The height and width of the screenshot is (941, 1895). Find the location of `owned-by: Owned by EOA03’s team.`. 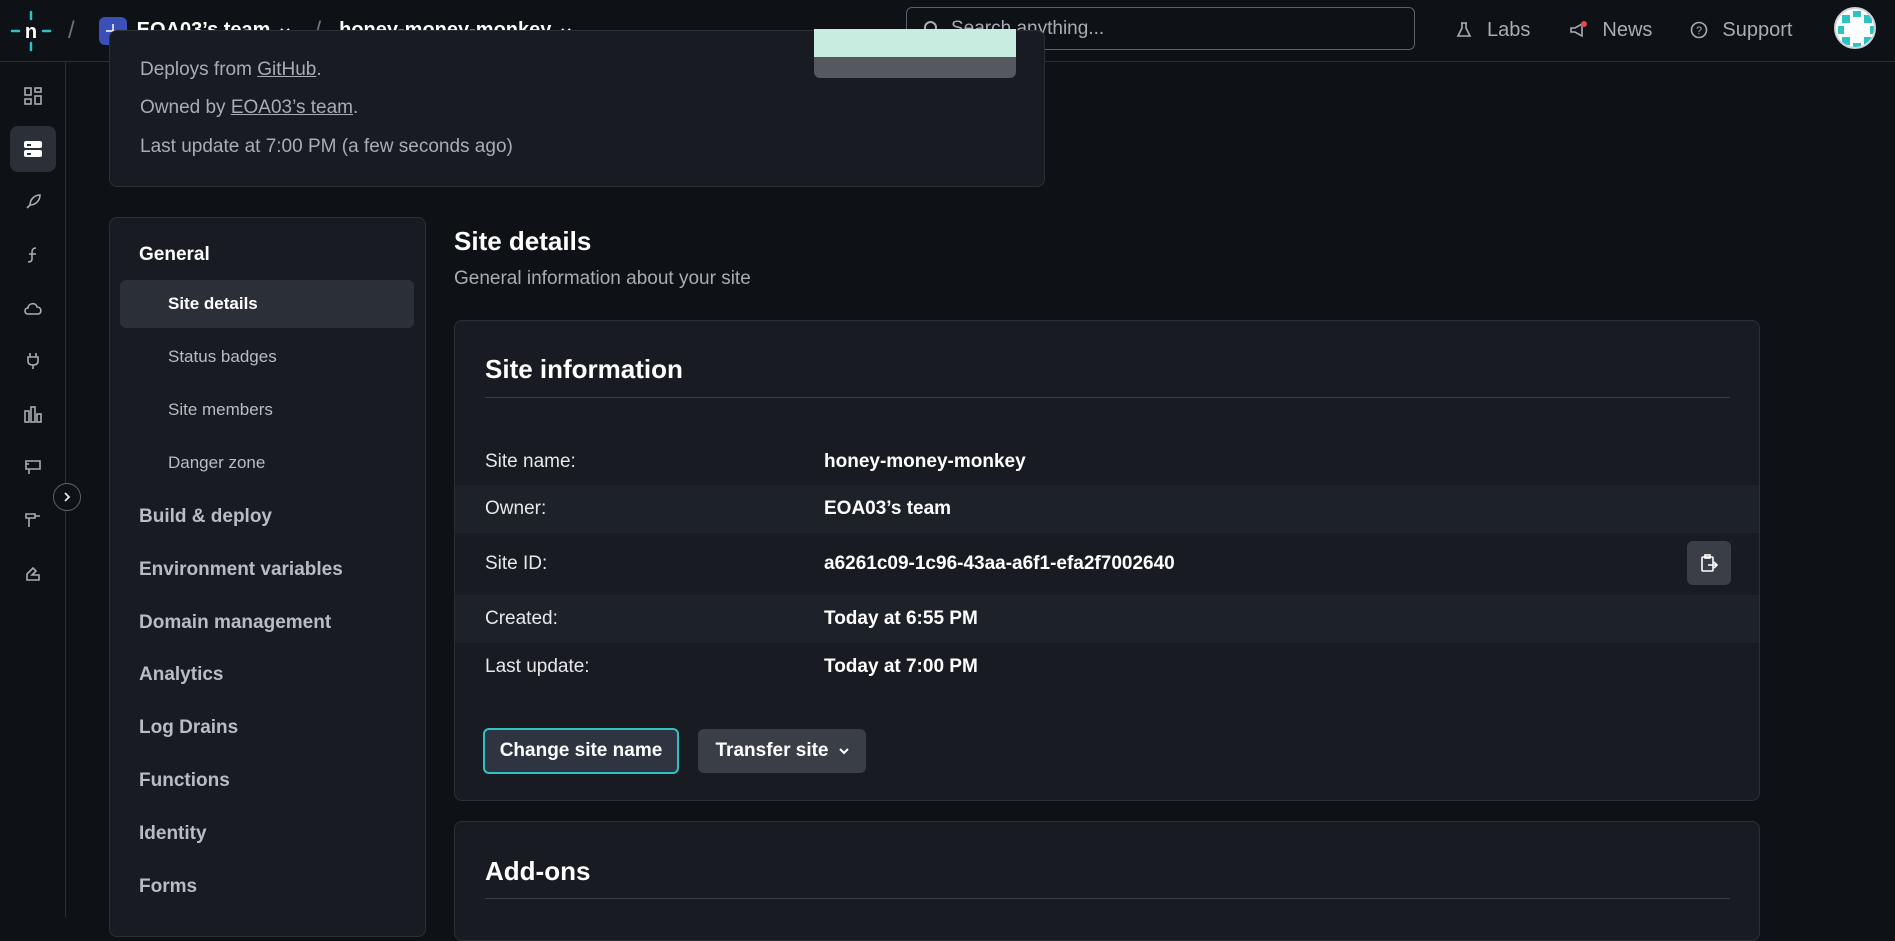

owned-by: Owned by EOA03’s team. is located at coordinates (249, 108).